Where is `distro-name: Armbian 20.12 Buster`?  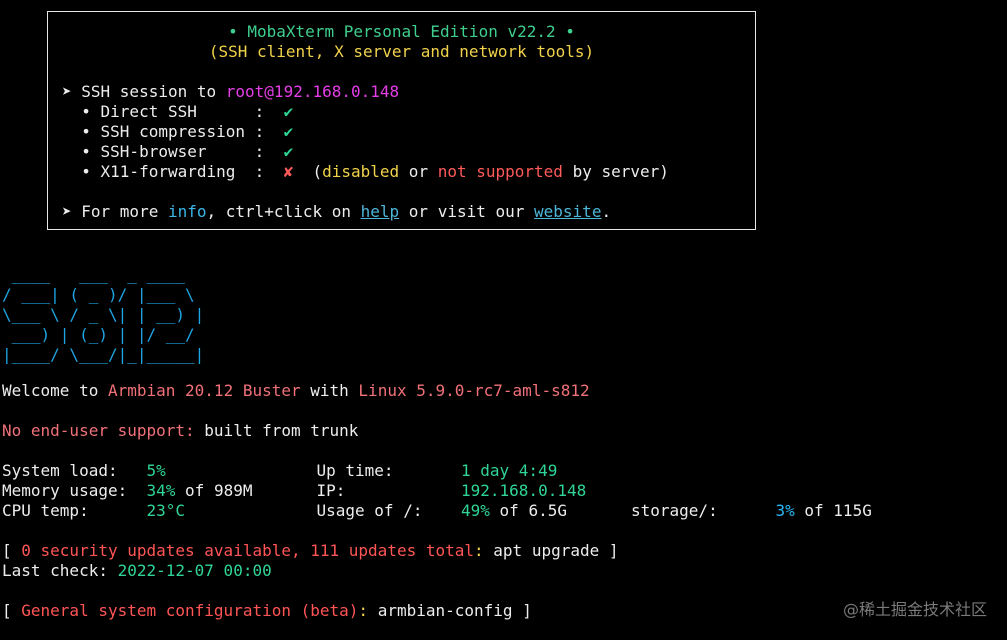
distro-name: Armbian 20.12 Buster is located at coordinates (204, 390).